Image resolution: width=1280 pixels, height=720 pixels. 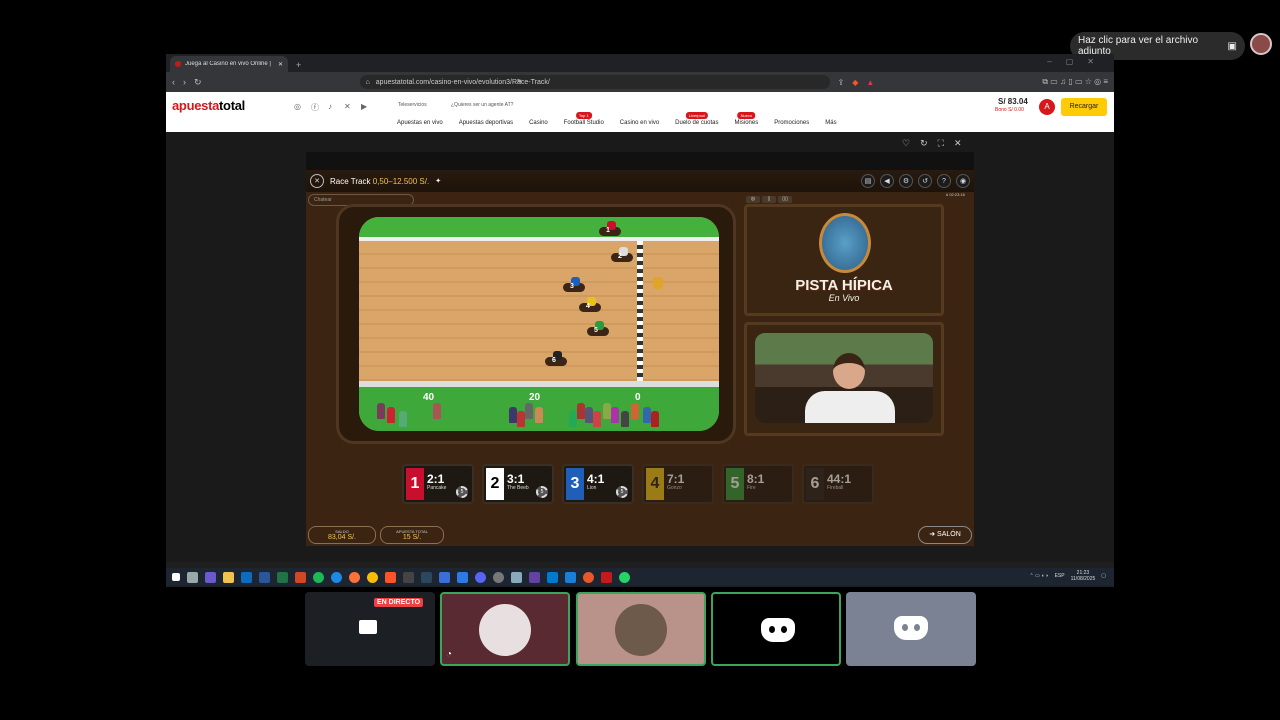 I want to click on nav-item: Duelo de cuotas Liverpool, so click(x=697, y=119).